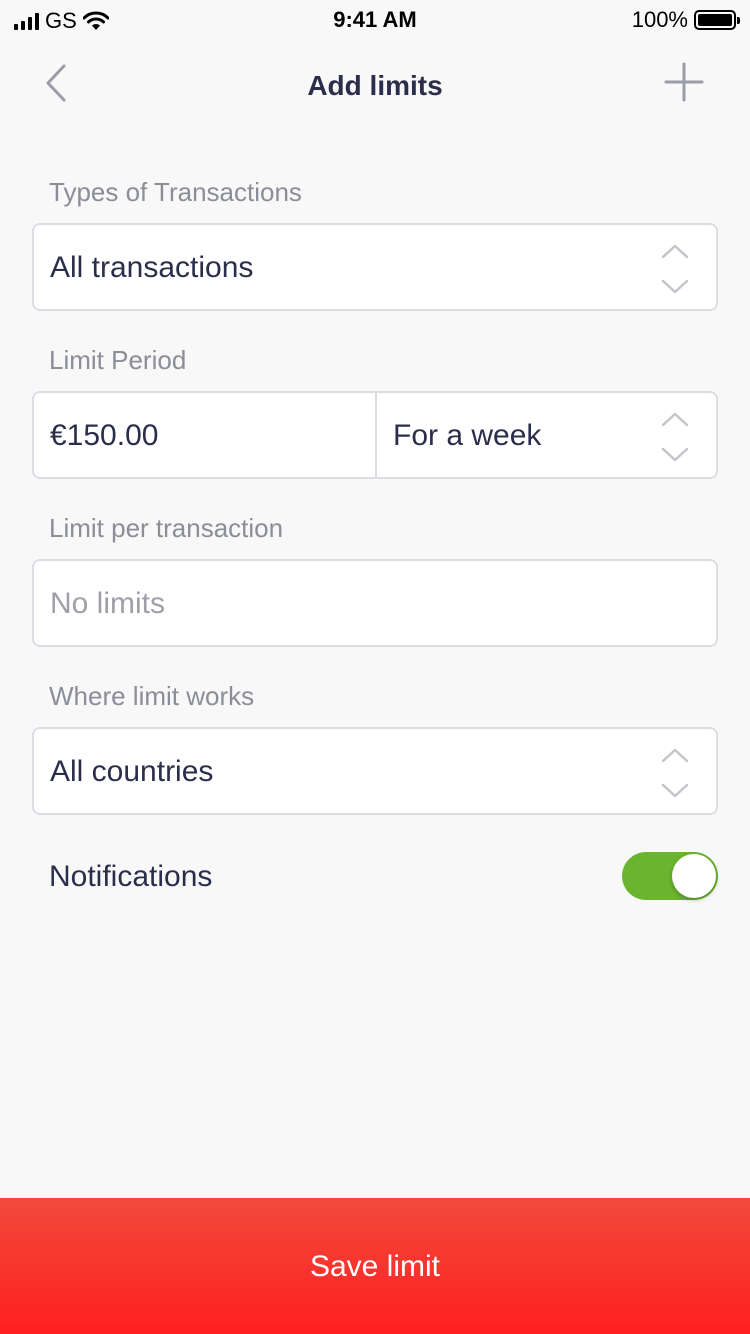 The image size is (750, 1334). Describe the element at coordinates (104, 436) in the screenshot. I see `period-amount-input: €150.00` at that location.